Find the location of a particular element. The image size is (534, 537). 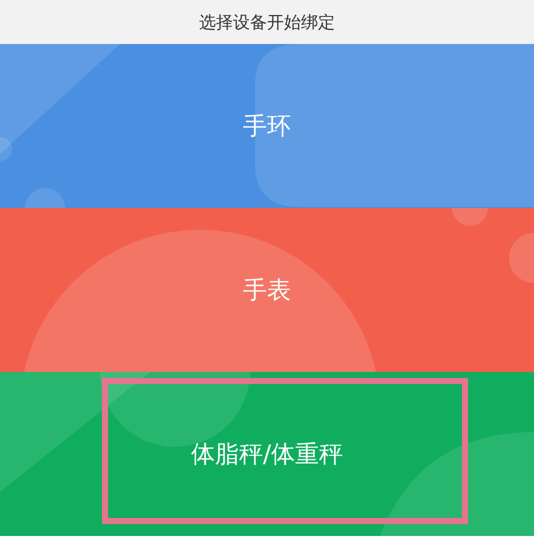

device-label: 手表 is located at coordinates (267, 290).